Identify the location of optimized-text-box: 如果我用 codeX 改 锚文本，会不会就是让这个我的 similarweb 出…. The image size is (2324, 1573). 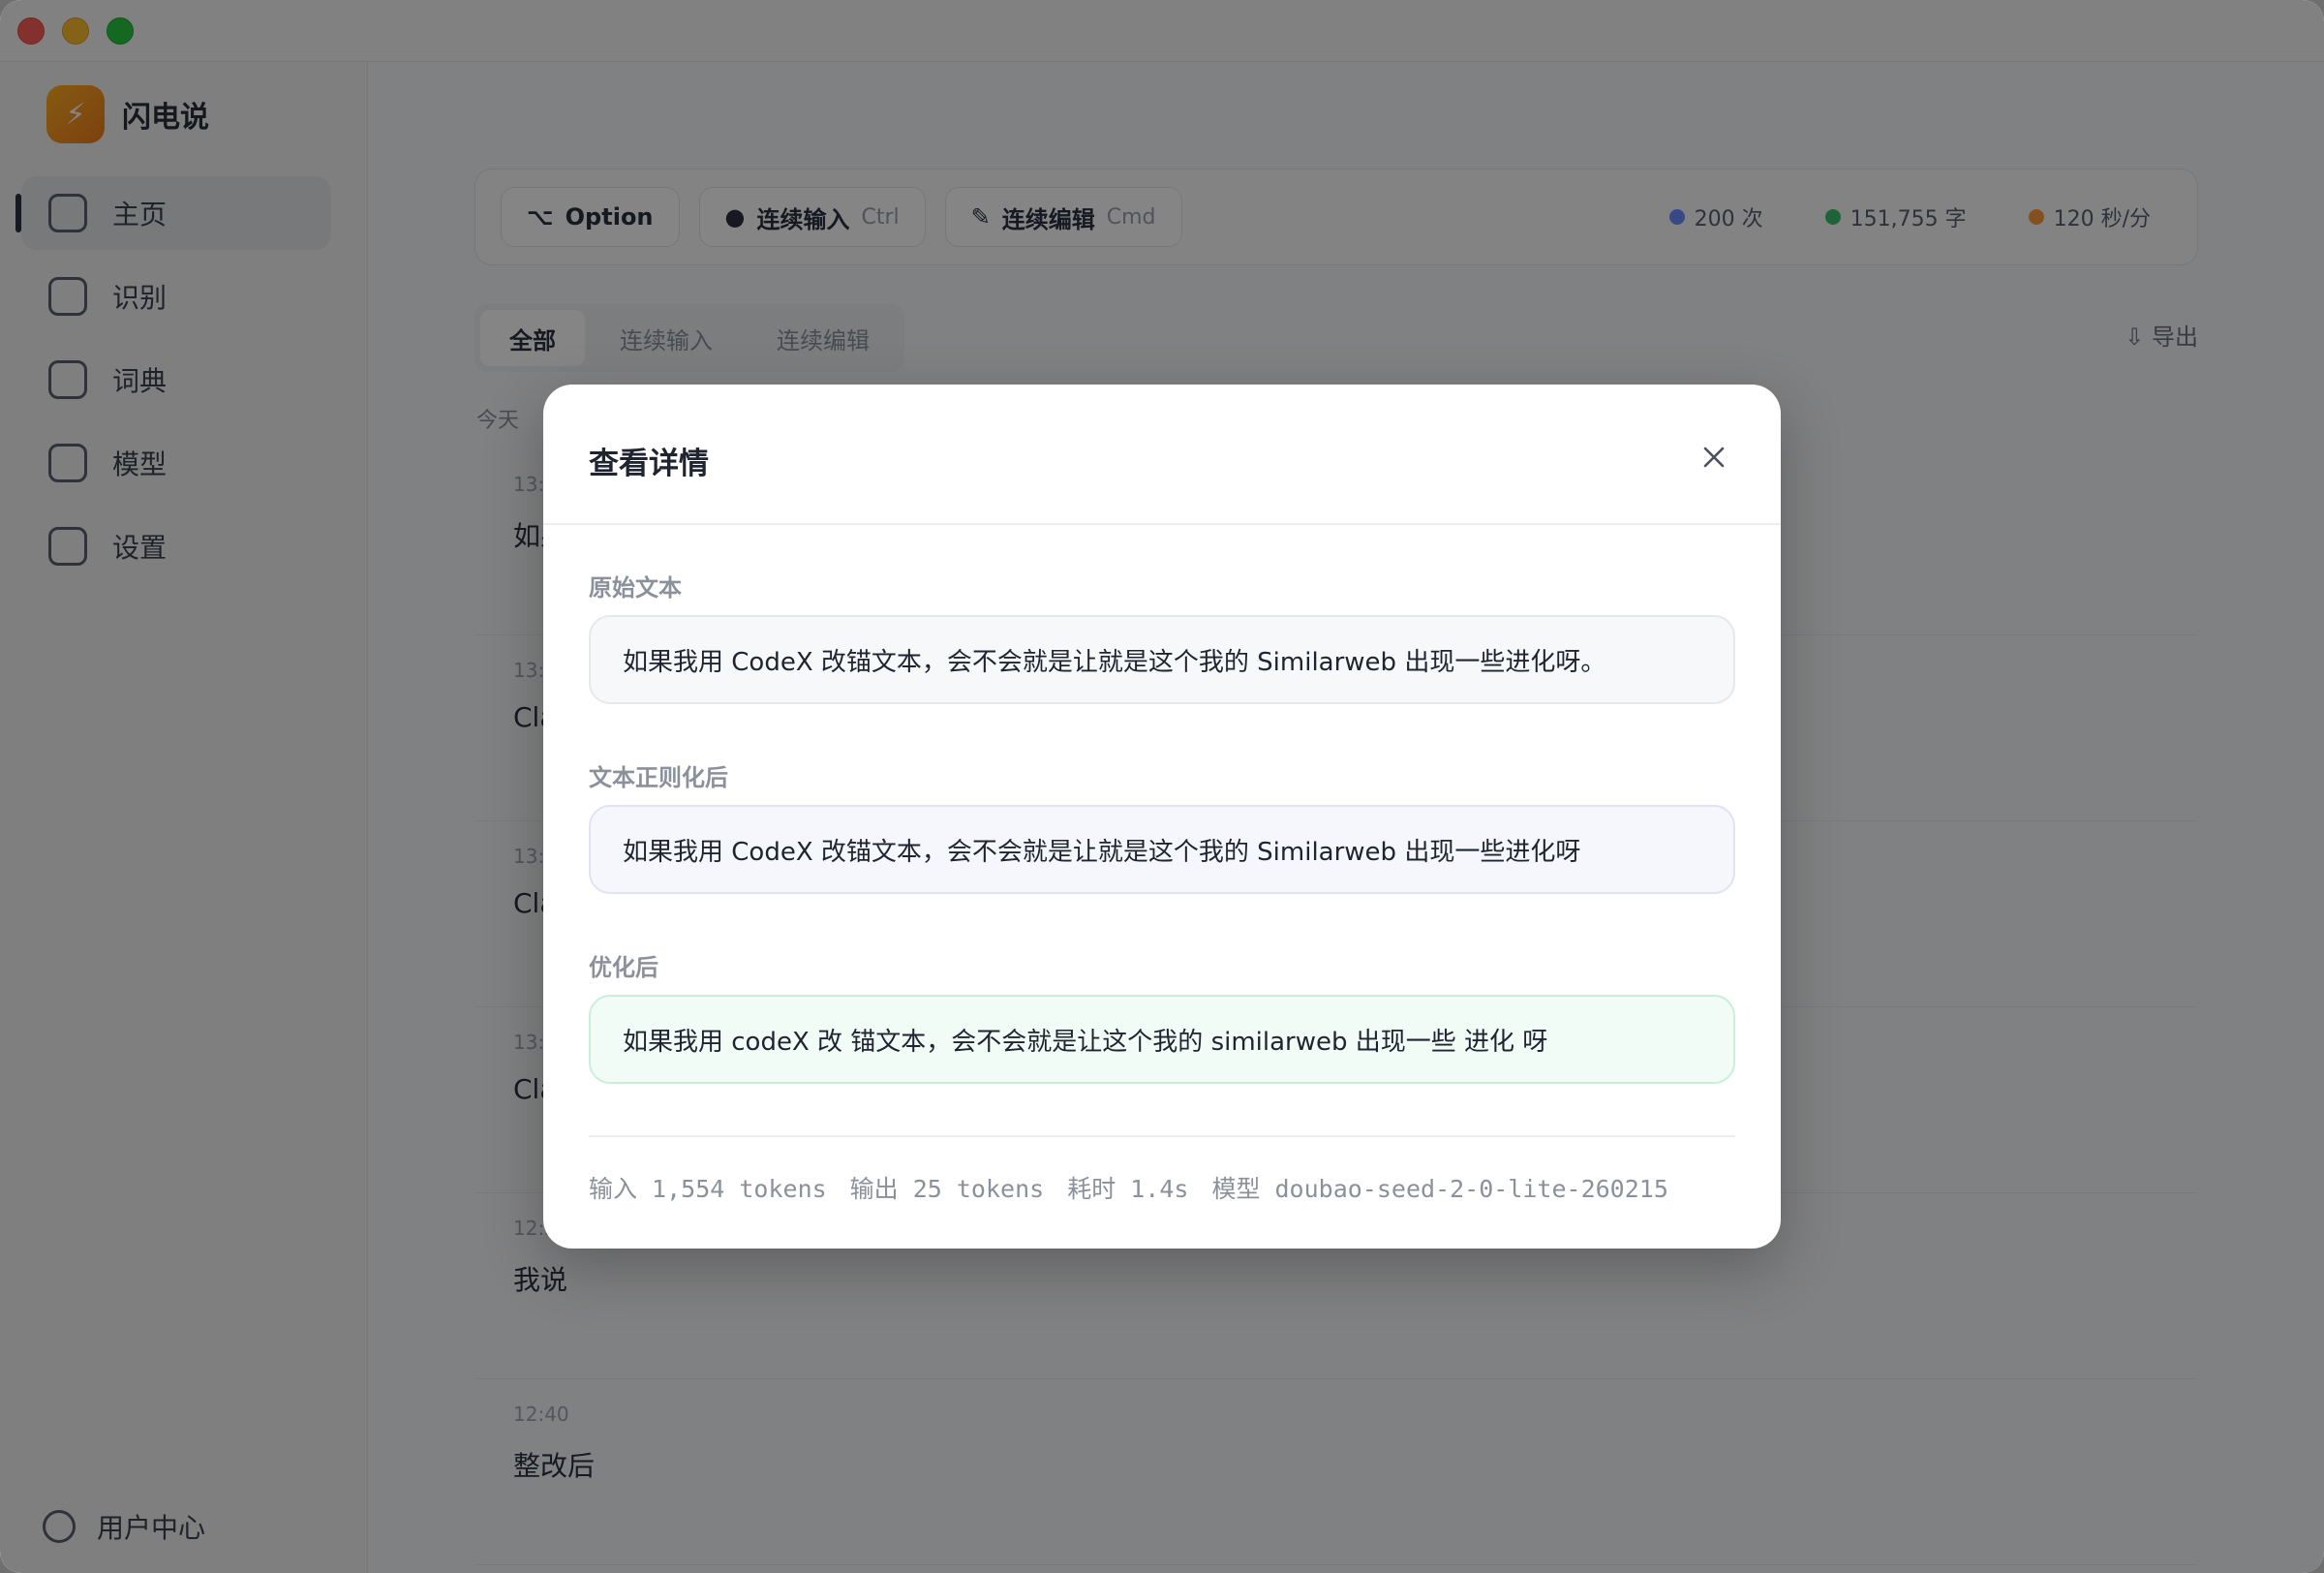
(1162, 1039).